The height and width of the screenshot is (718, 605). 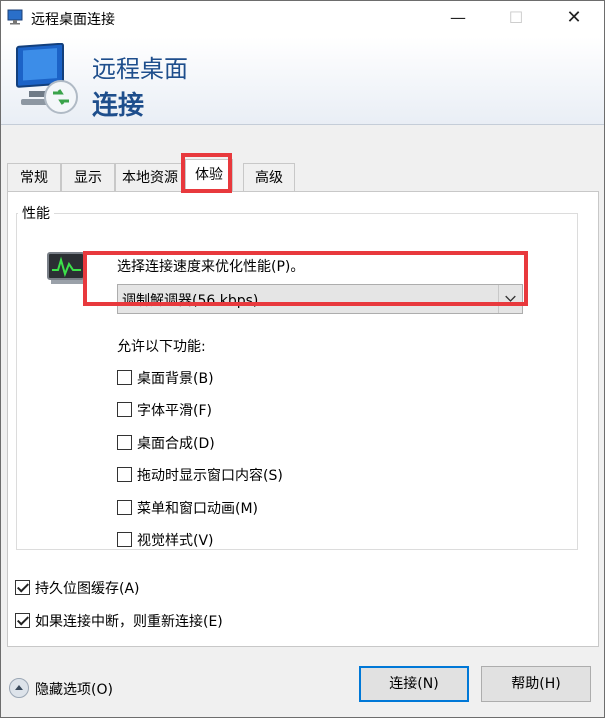 What do you see at coordinates (516, 19) in the screenshot?
I see `maximize-button: ☐` at bounding box center [516, 19].